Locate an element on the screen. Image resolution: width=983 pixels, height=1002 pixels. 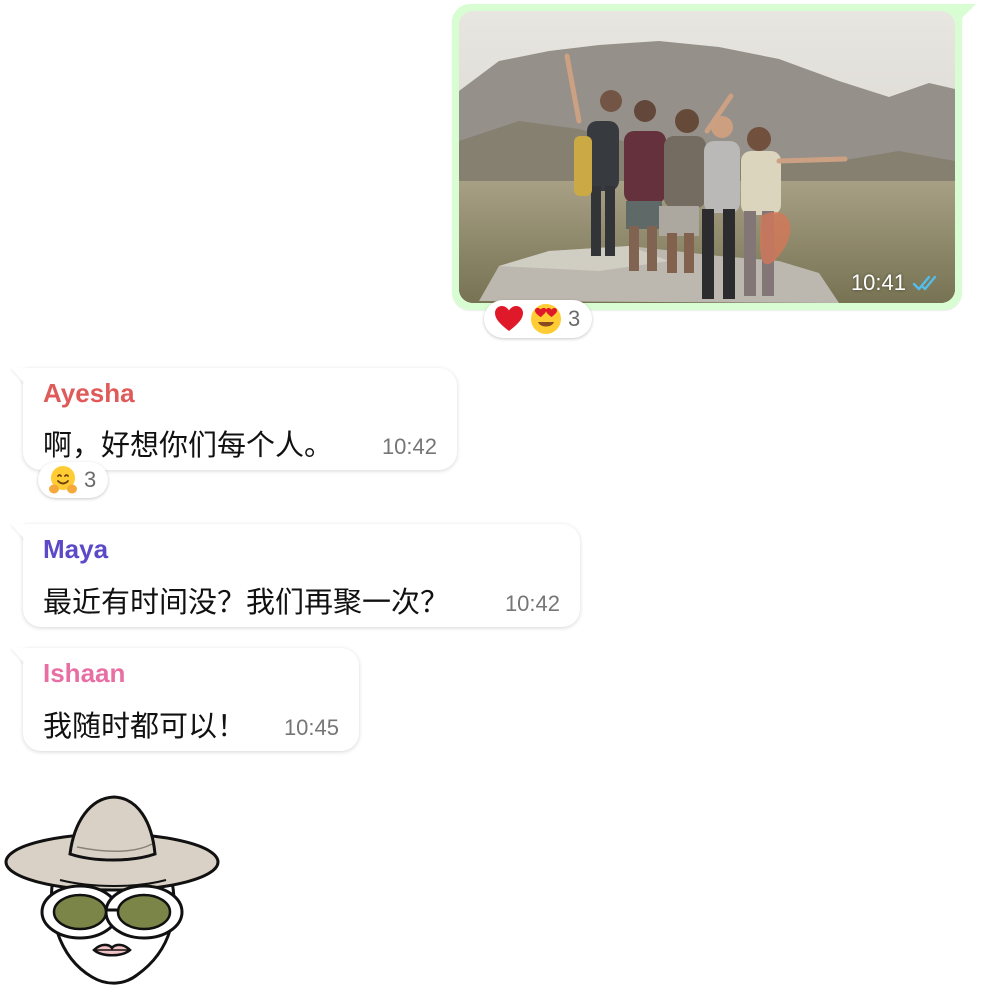
message-time: 10:41 is located at coordinates (878, 282).